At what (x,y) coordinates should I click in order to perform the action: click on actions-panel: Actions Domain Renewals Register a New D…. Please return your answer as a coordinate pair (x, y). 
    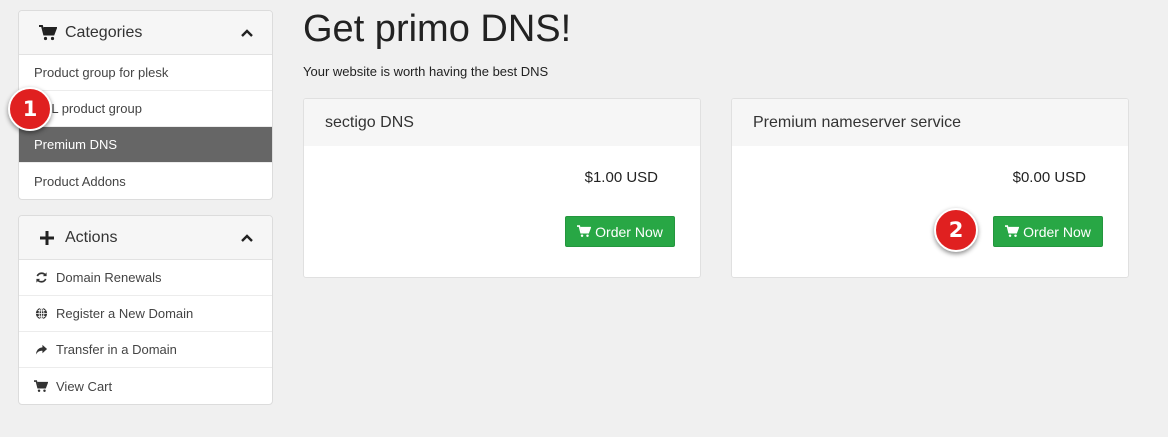
    Looking at the image, I should click on (145, 310).